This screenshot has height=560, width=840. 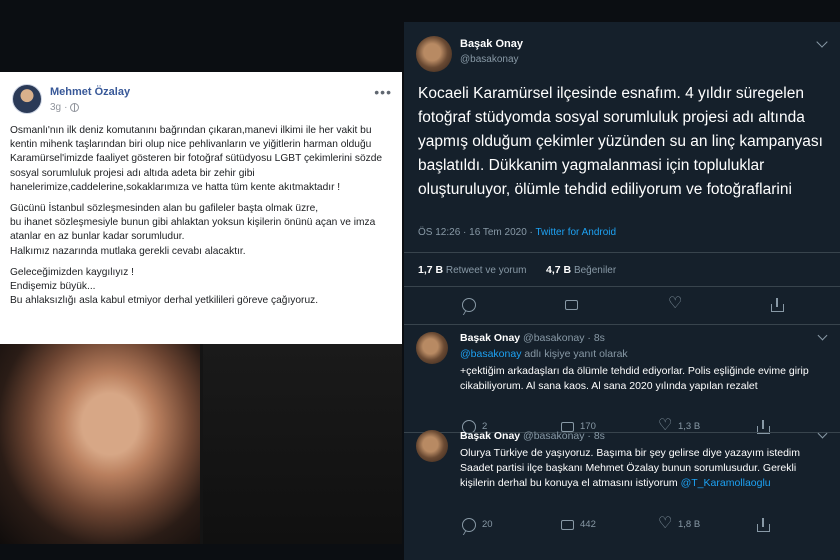 I want to click on tweet-author-handle: @basakonay, so click(x=489, y=59).